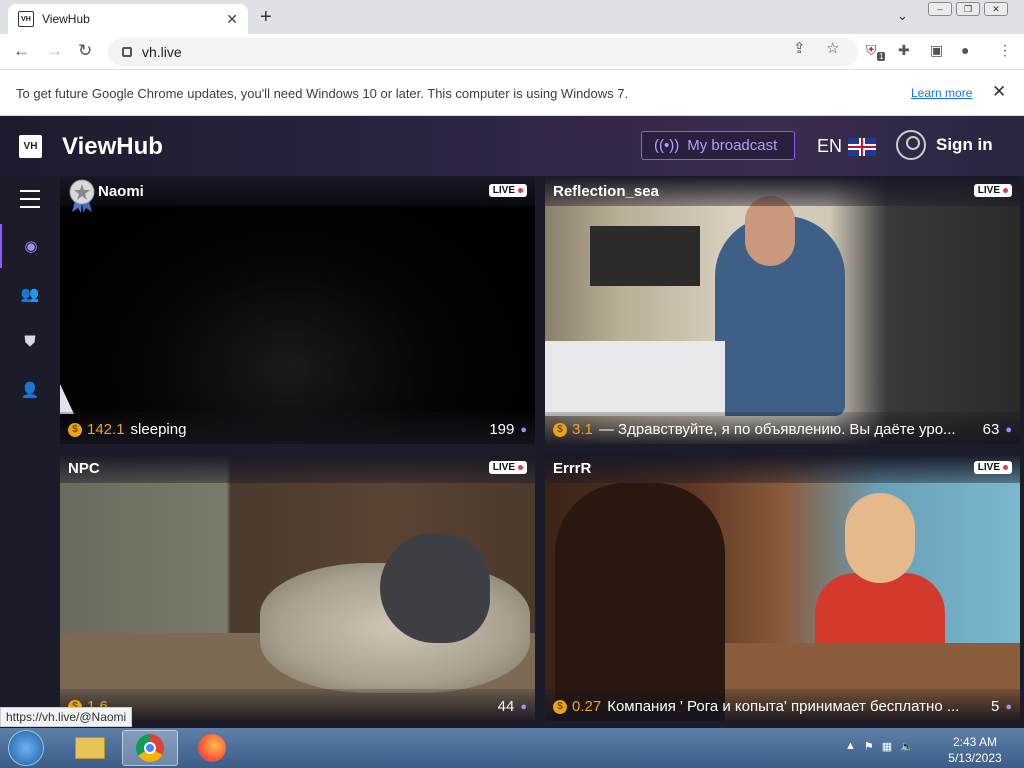 This screenshot has width=1024, height=768. I want to click on forward-icon: →, so click(54, 51).